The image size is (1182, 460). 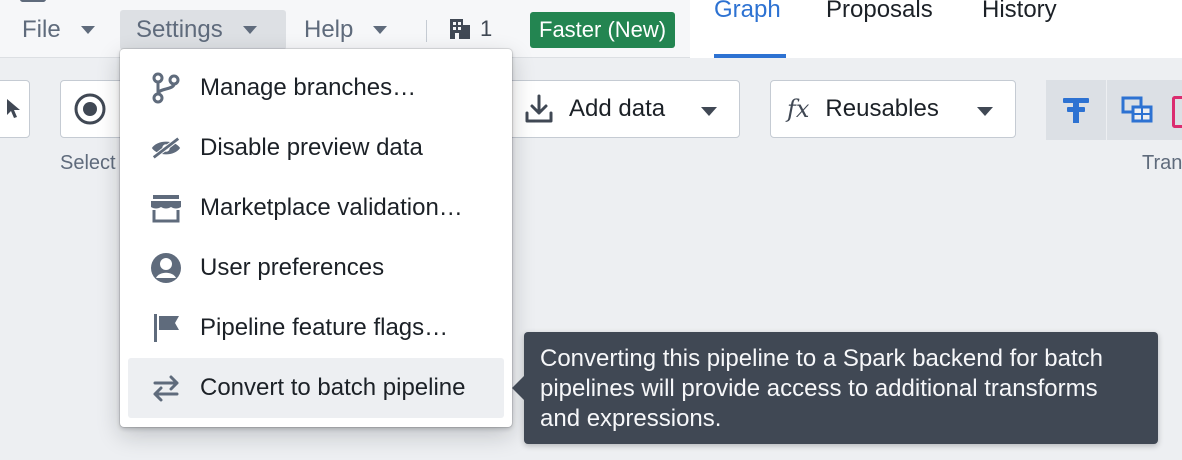 What do you see at coordinates (179, 29) in the screenshot?
I see `settings-menu-label: Settings` at bounding box center [179, 29].